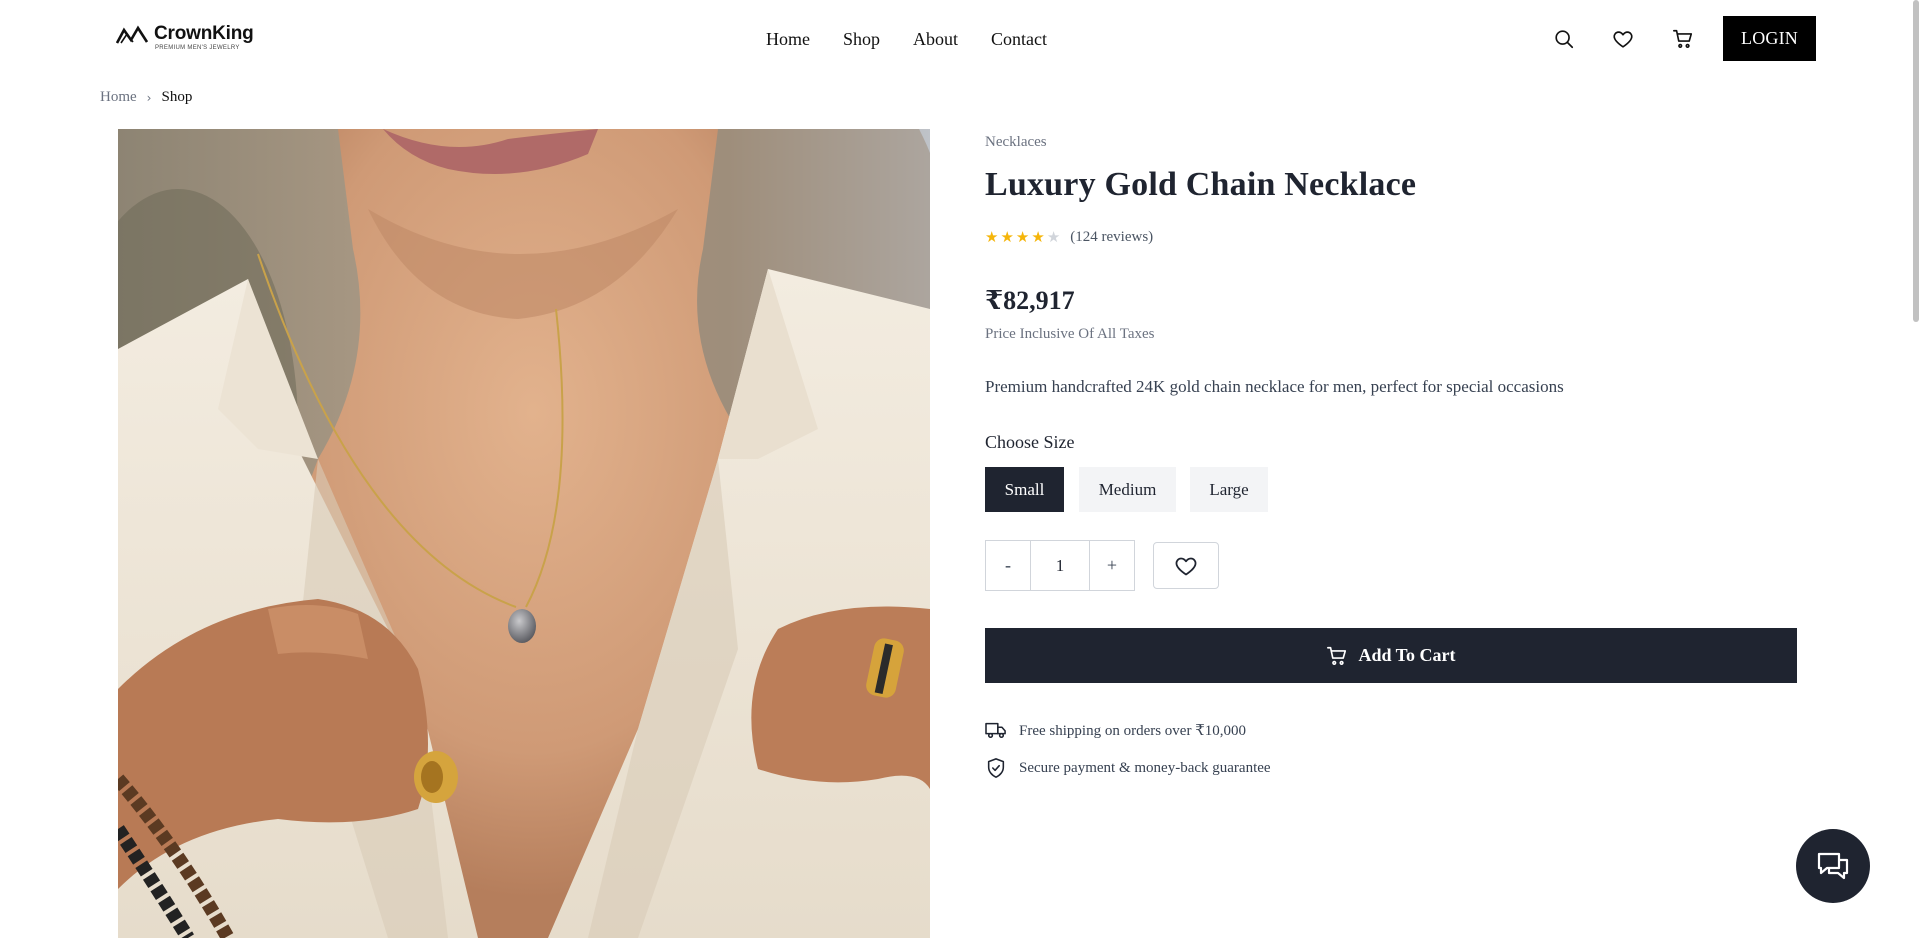  Describe the element at coordinates (118, 97) in the screenshot. I see `breadcrumb-home: Home` at that location.